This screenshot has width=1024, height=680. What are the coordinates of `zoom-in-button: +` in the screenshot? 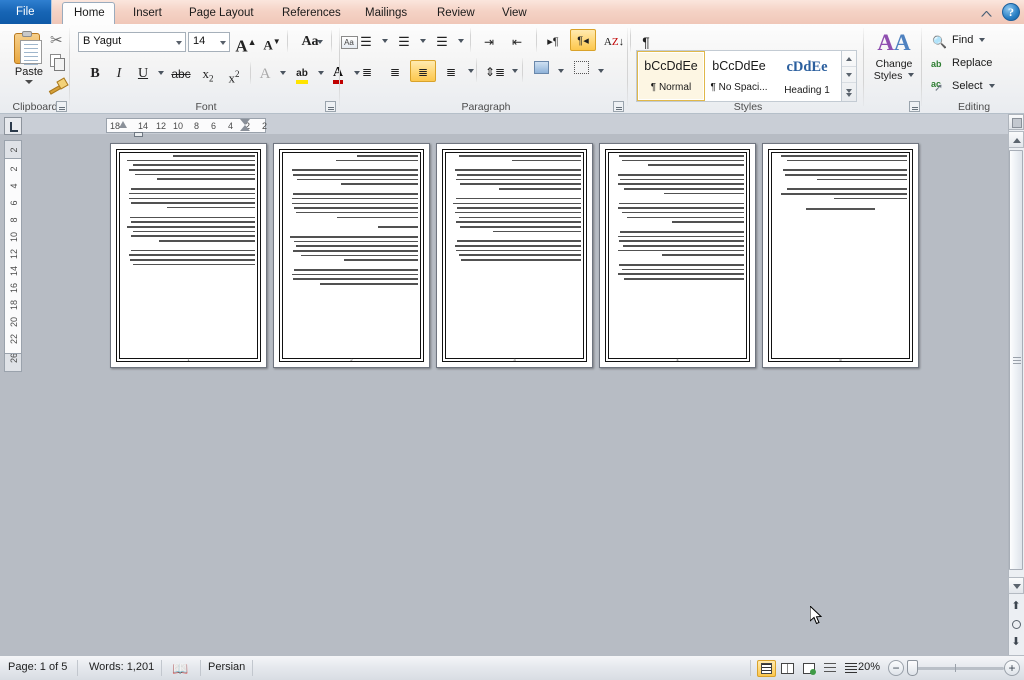 It's located at (1012, 668).